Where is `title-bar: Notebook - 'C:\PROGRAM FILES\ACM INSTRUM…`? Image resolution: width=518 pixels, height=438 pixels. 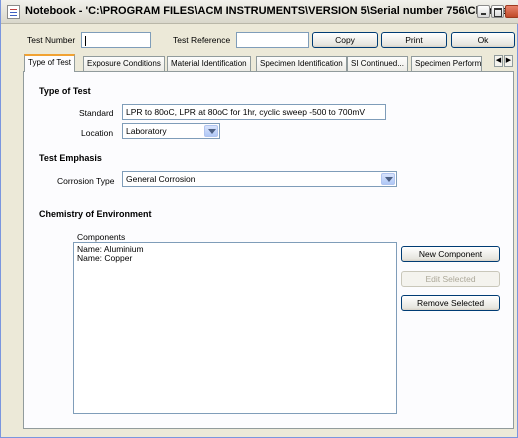 title-bar: Notebook - 'C:\PROGRAM FILES\ACM INSTRUM… is located at coordinates (259, 12).